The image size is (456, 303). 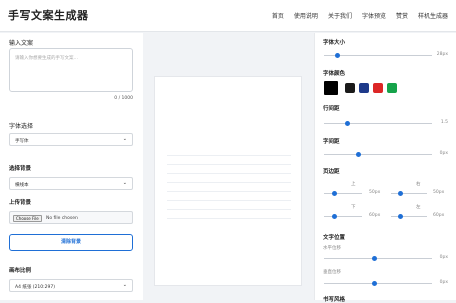 What do you see at coordinates (334, 216) in the screenshot?
I see `margin-bottom-slider-thumb` at bounding box center [334, 216].